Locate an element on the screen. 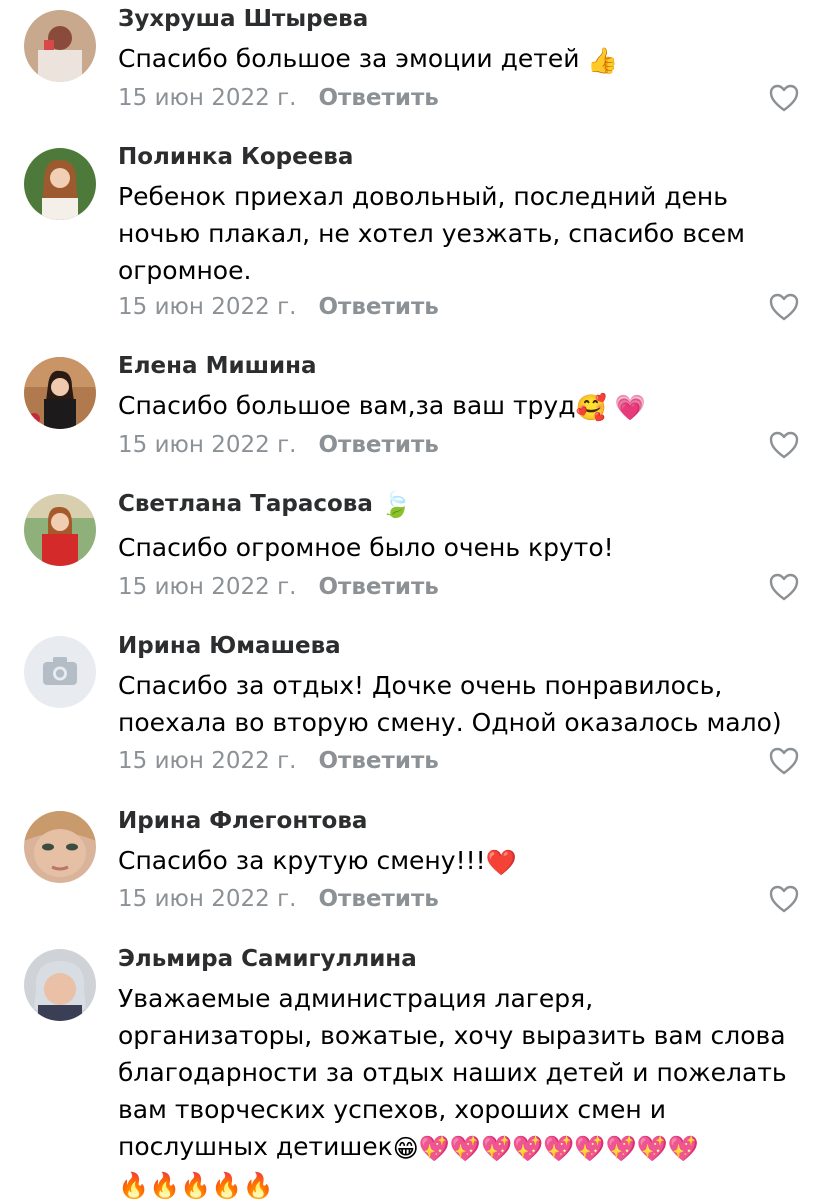  author-name: Ирина Флегонтова is located at coordinates (242, 821).